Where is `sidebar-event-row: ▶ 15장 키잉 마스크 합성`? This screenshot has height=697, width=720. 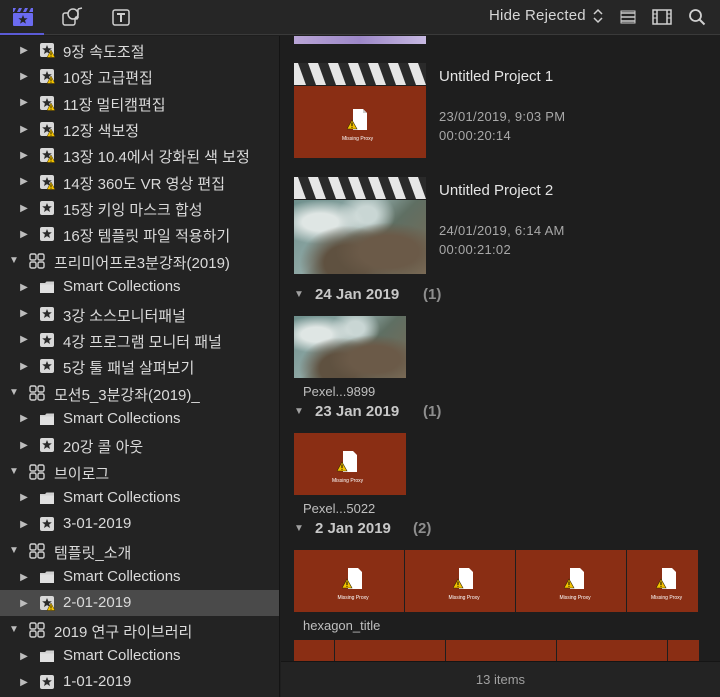 sidebar-event-row: ▶ 15장 키잉 마스크 합성 is located at coordinates (139, 208).